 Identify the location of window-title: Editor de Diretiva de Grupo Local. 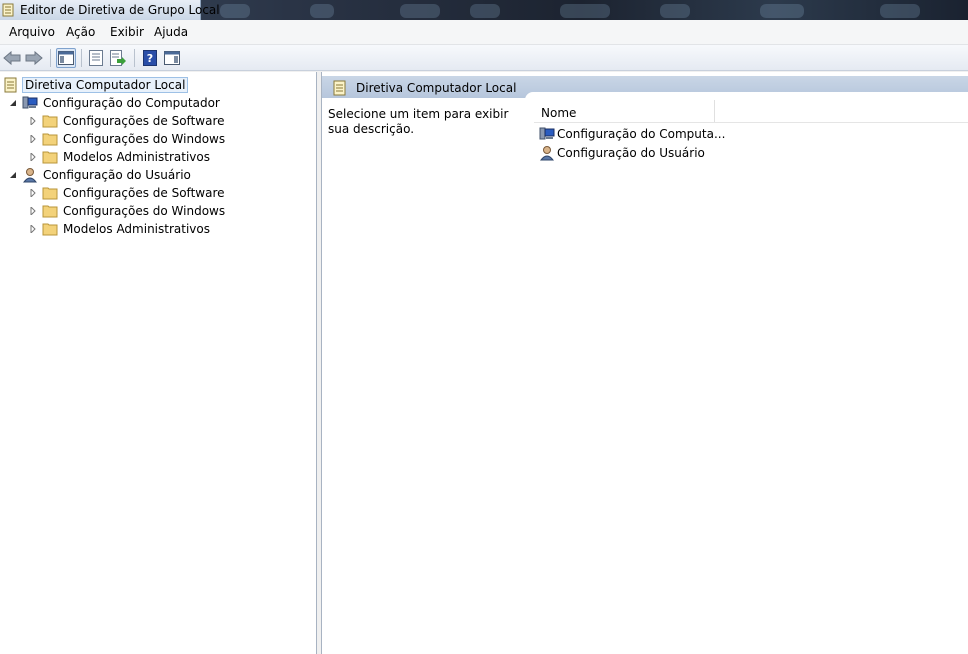
(110, 10).